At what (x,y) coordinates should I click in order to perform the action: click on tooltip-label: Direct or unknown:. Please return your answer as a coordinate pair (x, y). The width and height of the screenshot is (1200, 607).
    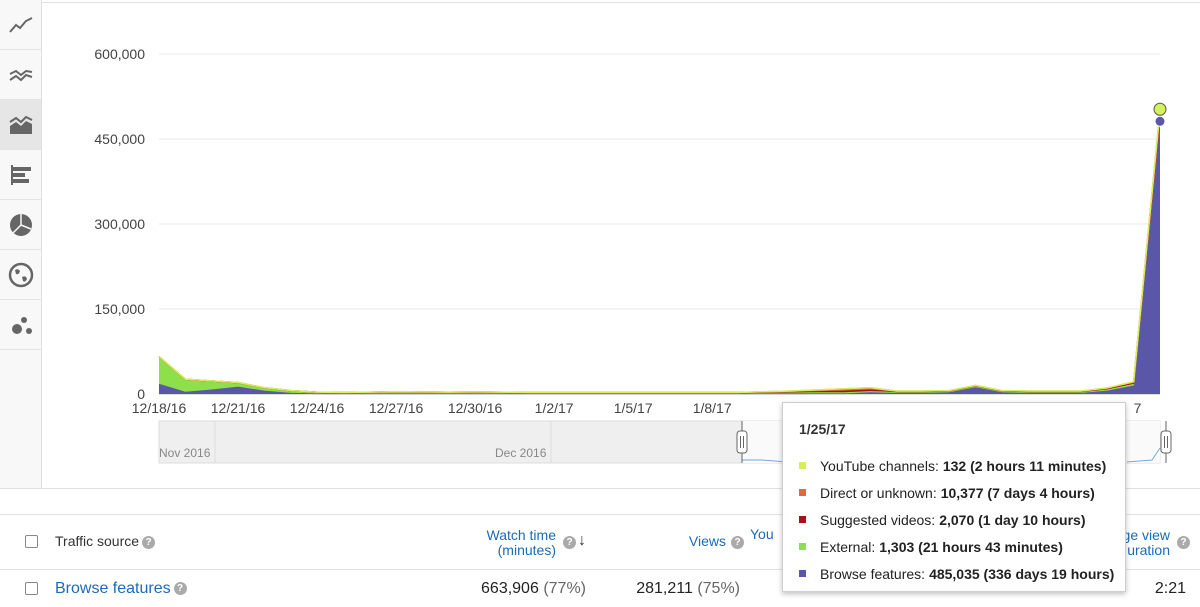
    Looking at the image, I should click on (878, 492).